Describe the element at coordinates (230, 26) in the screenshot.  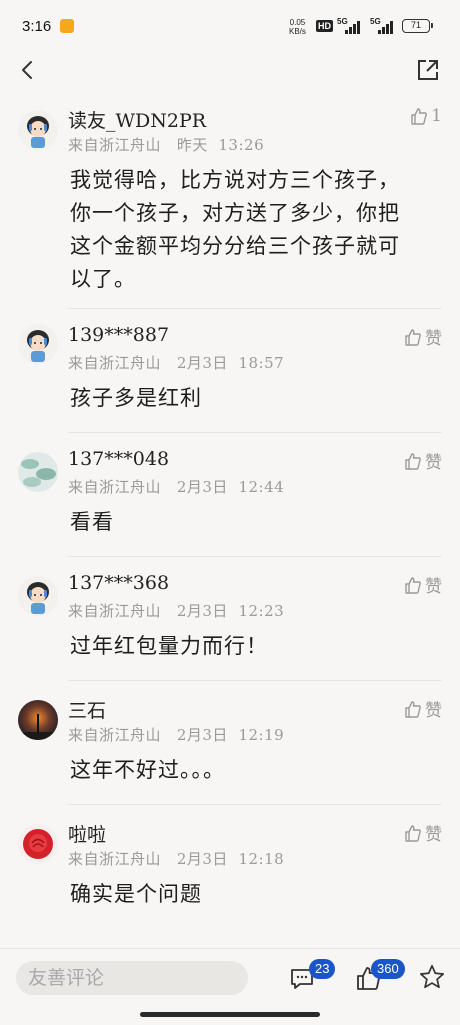
I see `status-bar: 3:16 0.05 KB/s HD 5G 5G 71` at that location.